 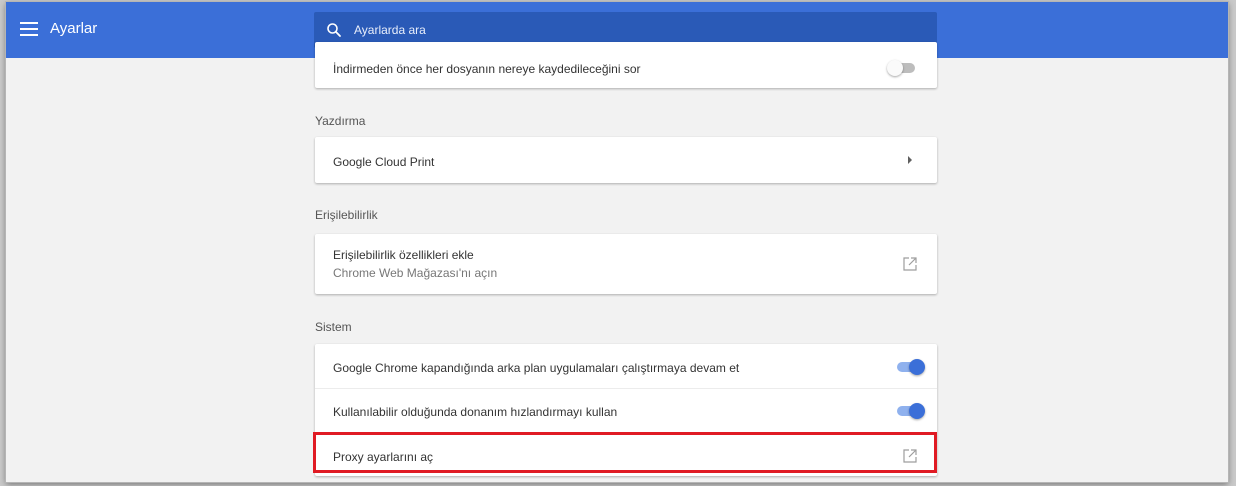 What do you see at coordinates (346, 215) in the screenshot?
I see `section-title-accessibility: Erişilebilirlik` at bounding box center [346, 215].